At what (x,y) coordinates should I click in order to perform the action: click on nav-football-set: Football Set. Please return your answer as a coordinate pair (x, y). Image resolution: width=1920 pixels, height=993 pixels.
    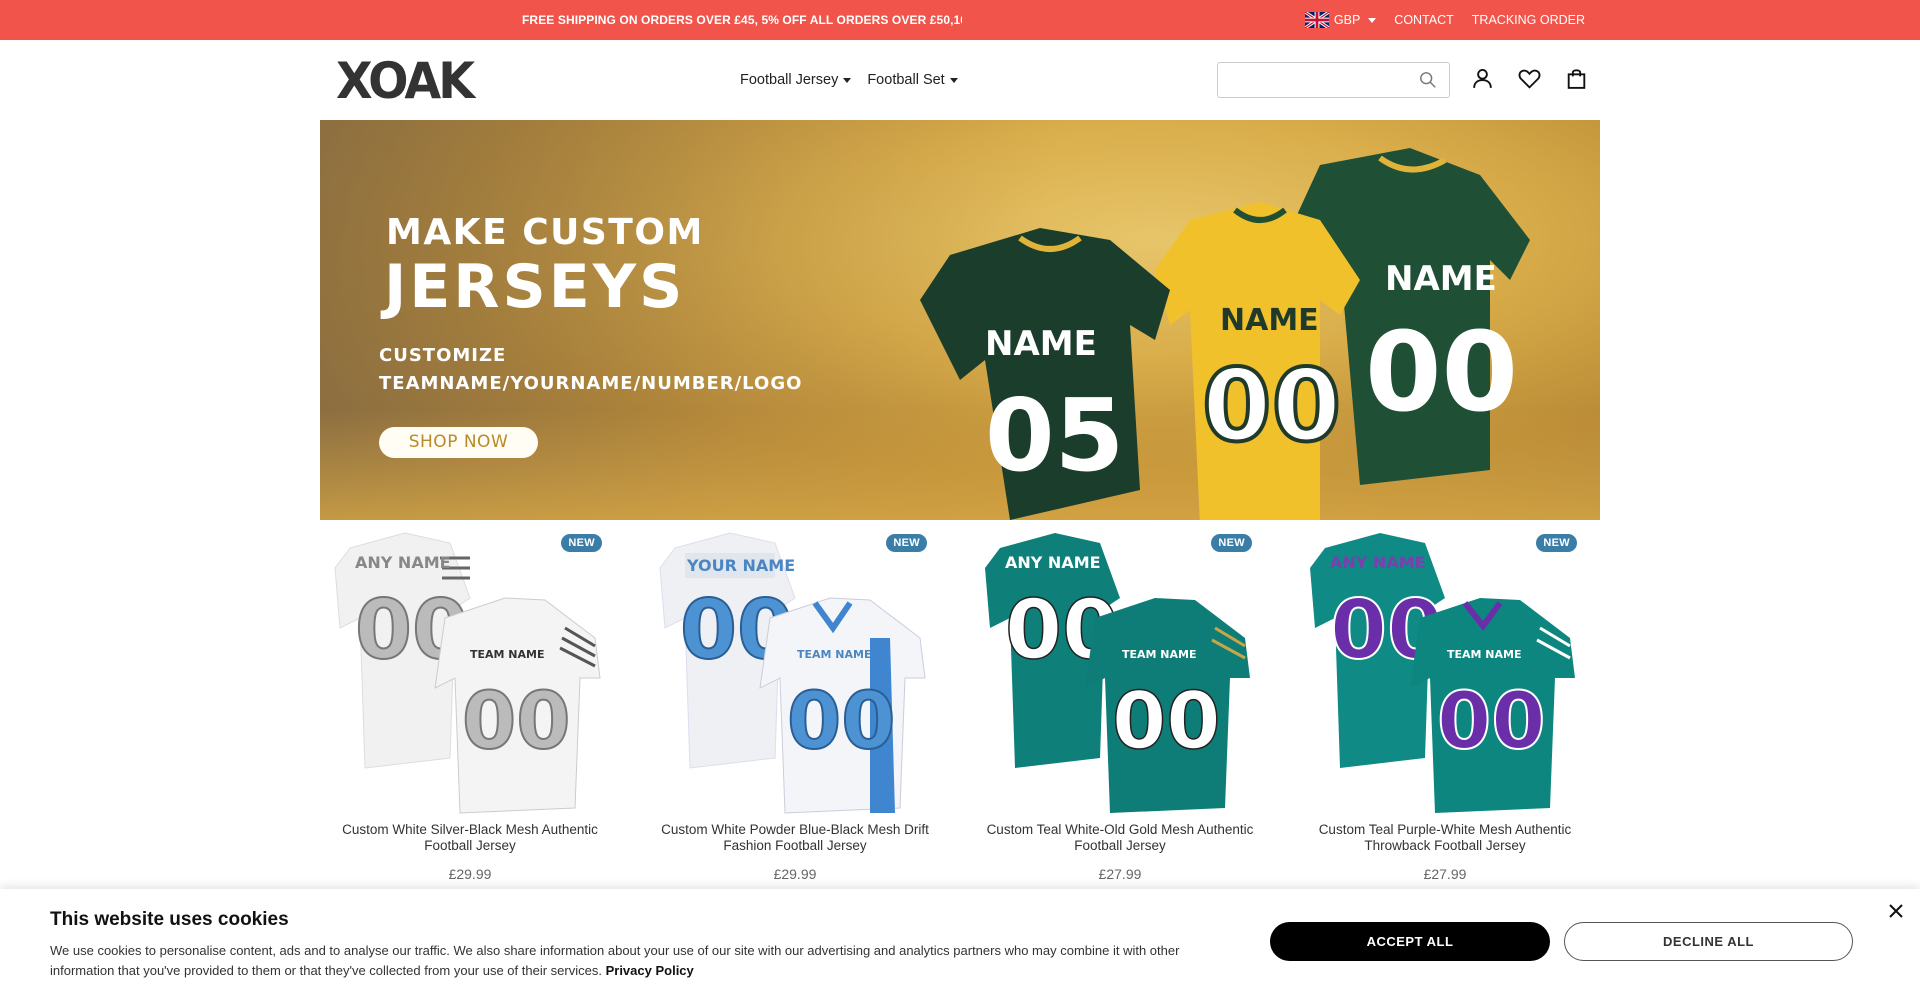
    Looking at the image, I should click on (912, 80).